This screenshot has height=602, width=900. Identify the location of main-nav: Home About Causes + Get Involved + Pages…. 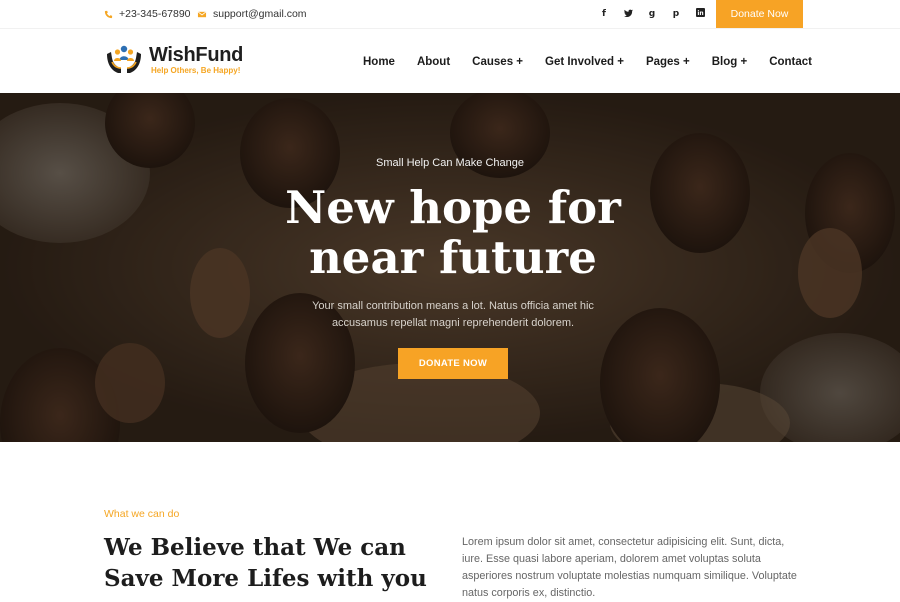
(587, 61).